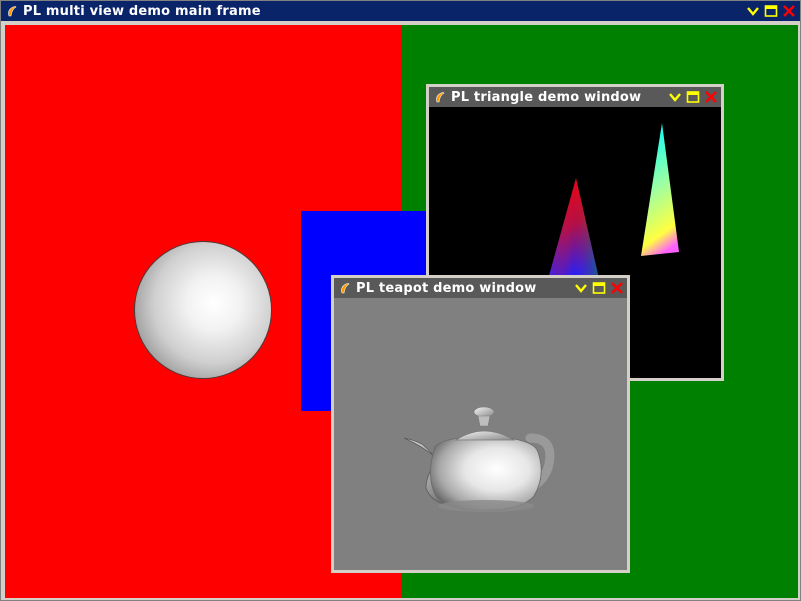 Image resolution: width=801 pixels, height=601 pixels. Describe the element at coordinates (660, 189) in the screenshot. I see `rainbow-triangle` at that location.